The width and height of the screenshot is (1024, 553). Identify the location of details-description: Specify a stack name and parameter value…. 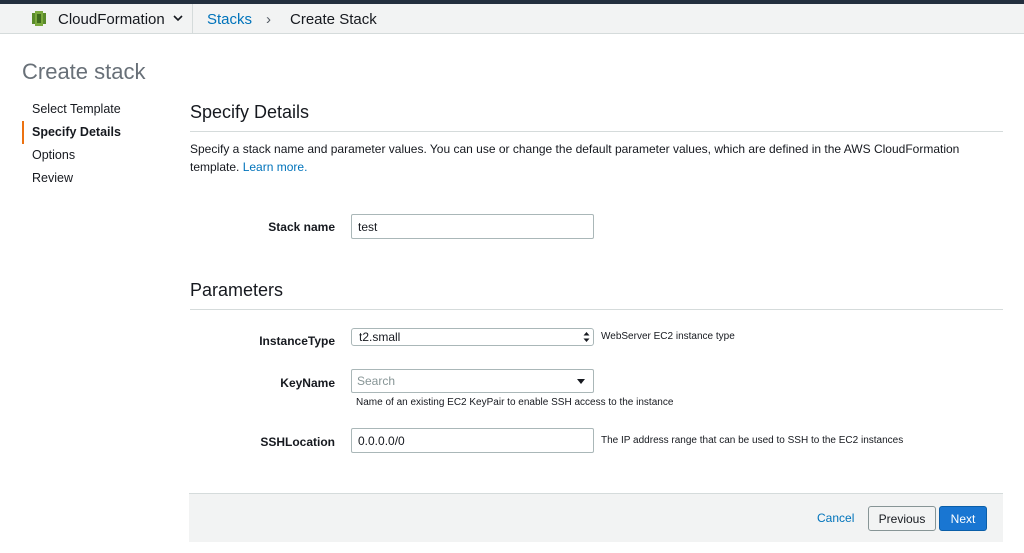
(600, 158).